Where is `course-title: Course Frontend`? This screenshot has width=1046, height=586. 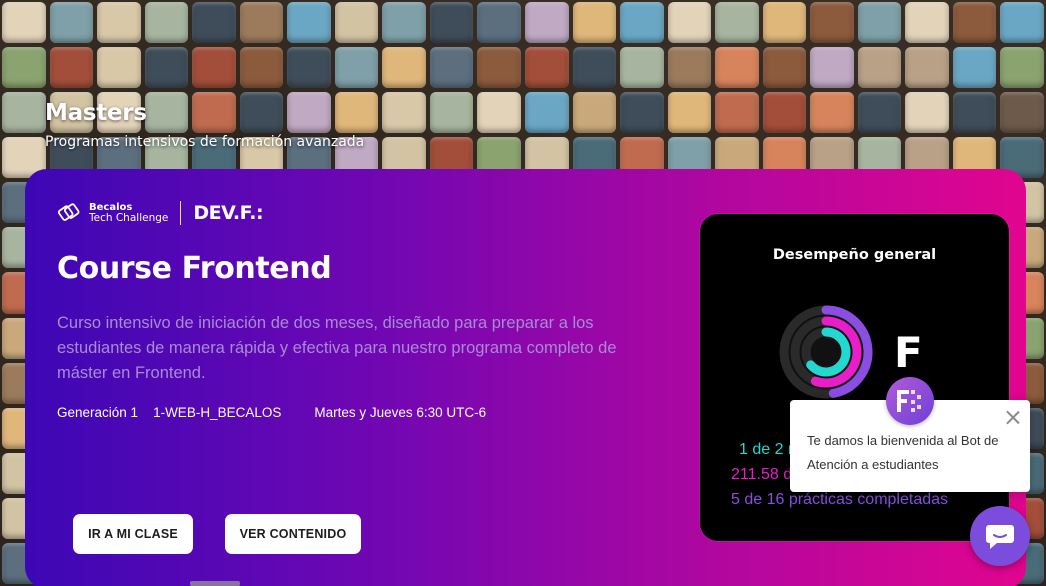
course-title: Course Frontend is located at coordinates (194, 268).